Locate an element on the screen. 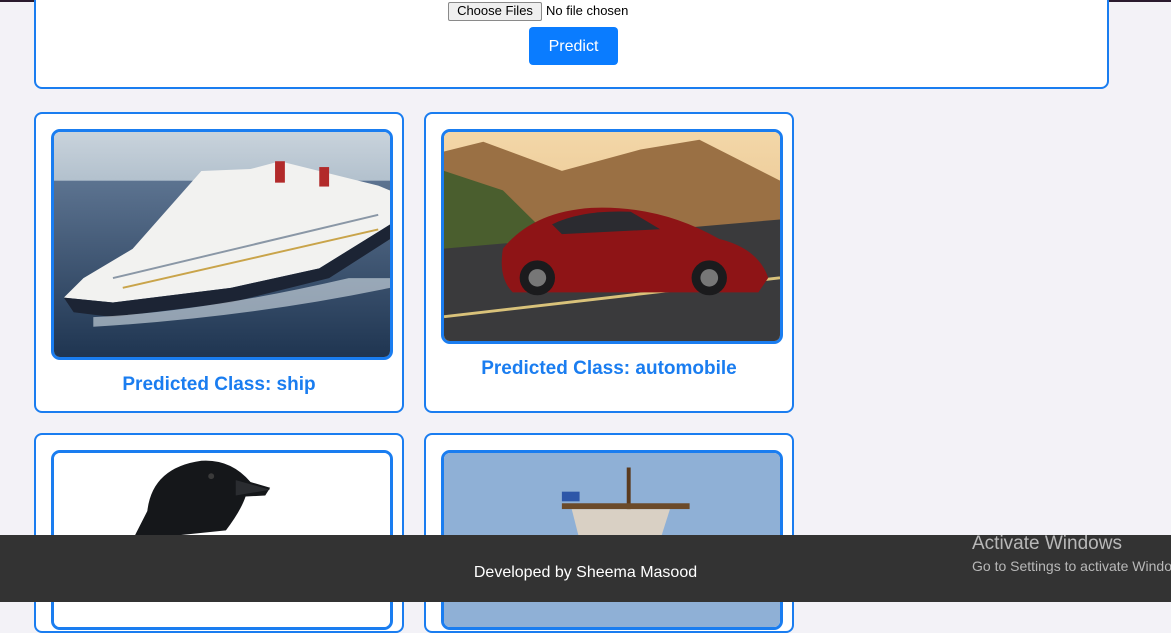 The height and width of the screenshot is (633, 1171). choose-files-button: Choose Files is located at coordinates (495, 11).